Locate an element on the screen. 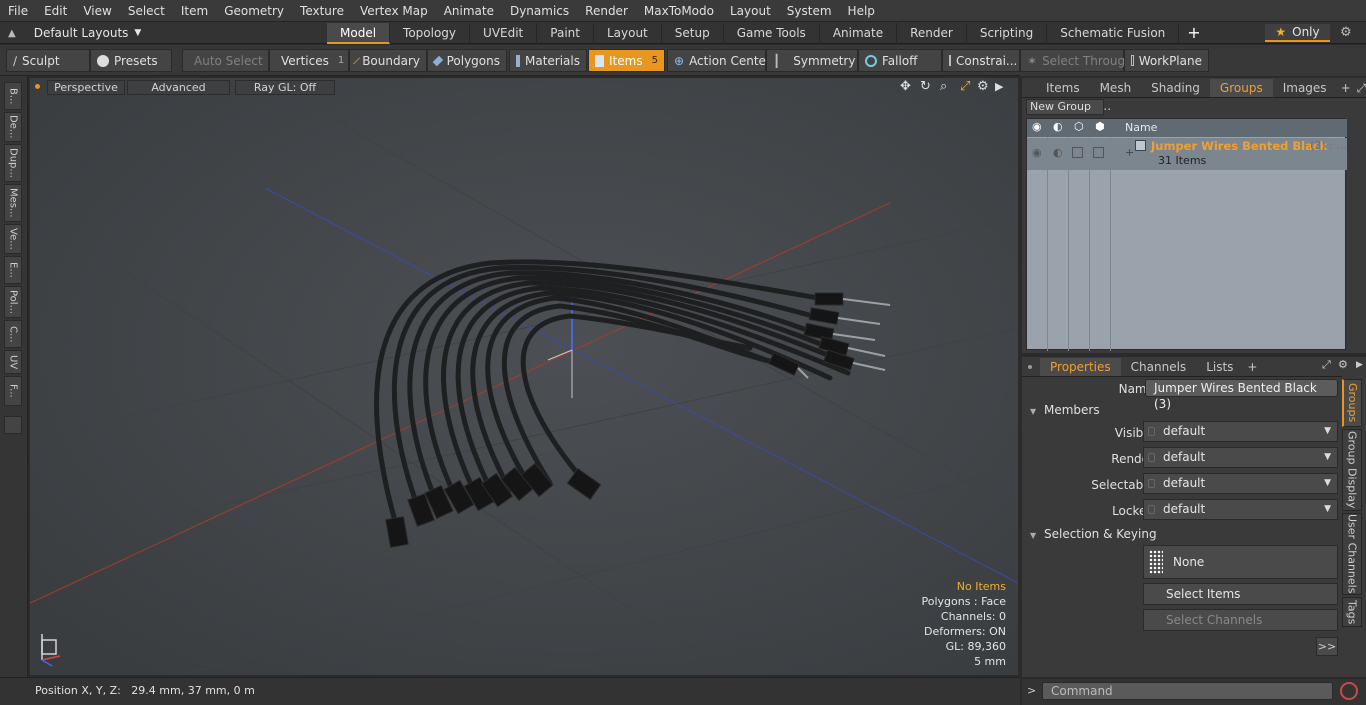  side-tab-group-display: Group Display is located at coordinates (1352, 470).